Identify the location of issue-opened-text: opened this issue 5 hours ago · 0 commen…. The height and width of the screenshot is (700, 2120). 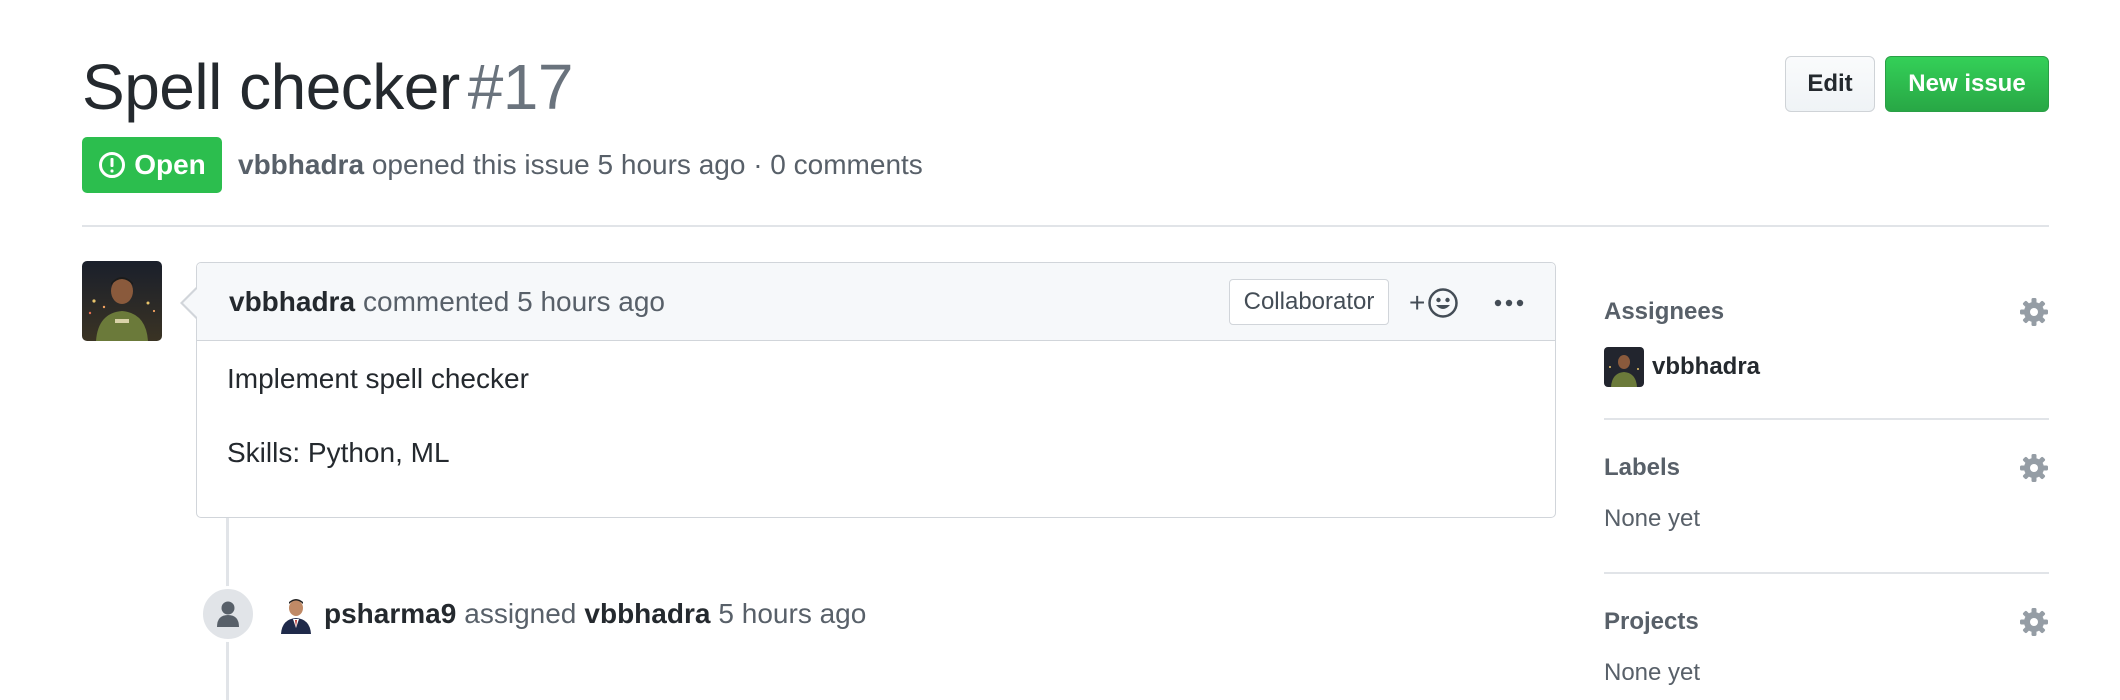
(647, 164).